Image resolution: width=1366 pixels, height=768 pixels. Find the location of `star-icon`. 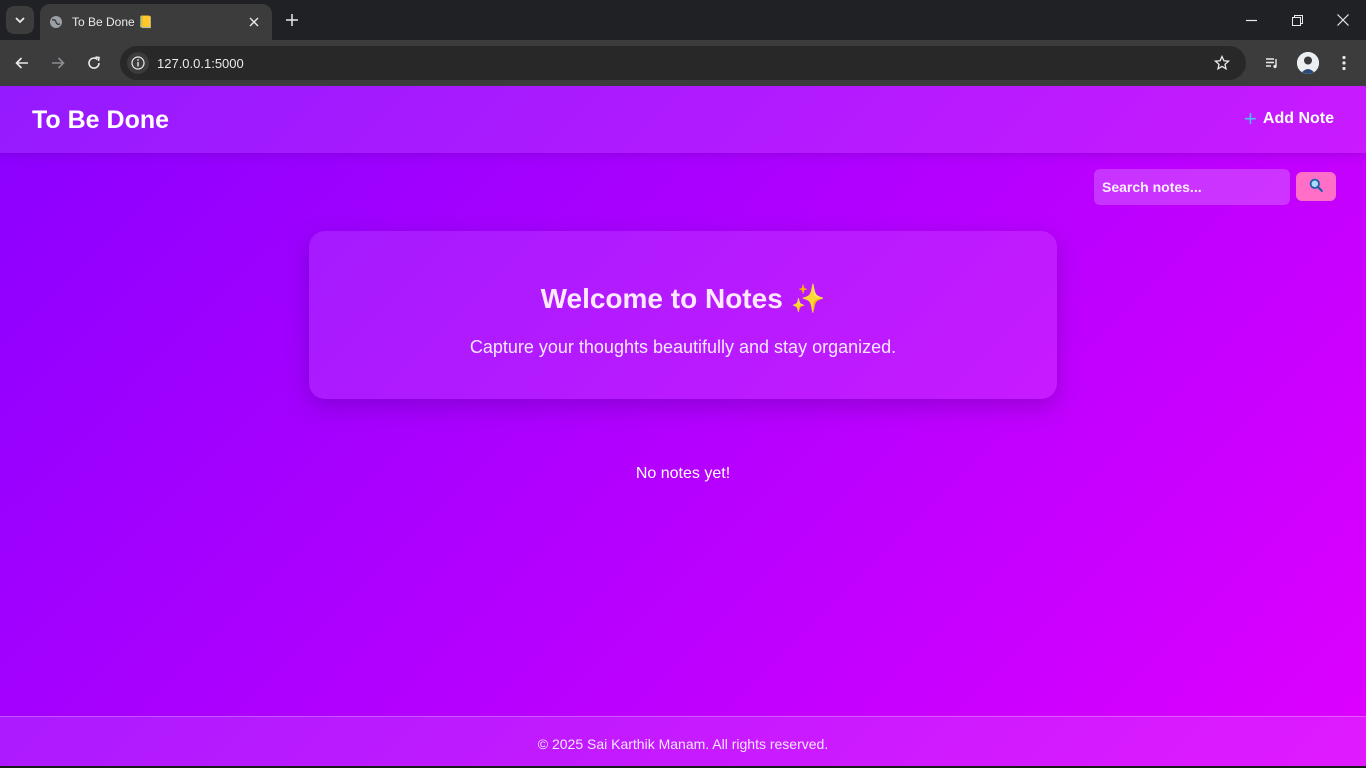

star-icon is located at coordinates (1222, 63).